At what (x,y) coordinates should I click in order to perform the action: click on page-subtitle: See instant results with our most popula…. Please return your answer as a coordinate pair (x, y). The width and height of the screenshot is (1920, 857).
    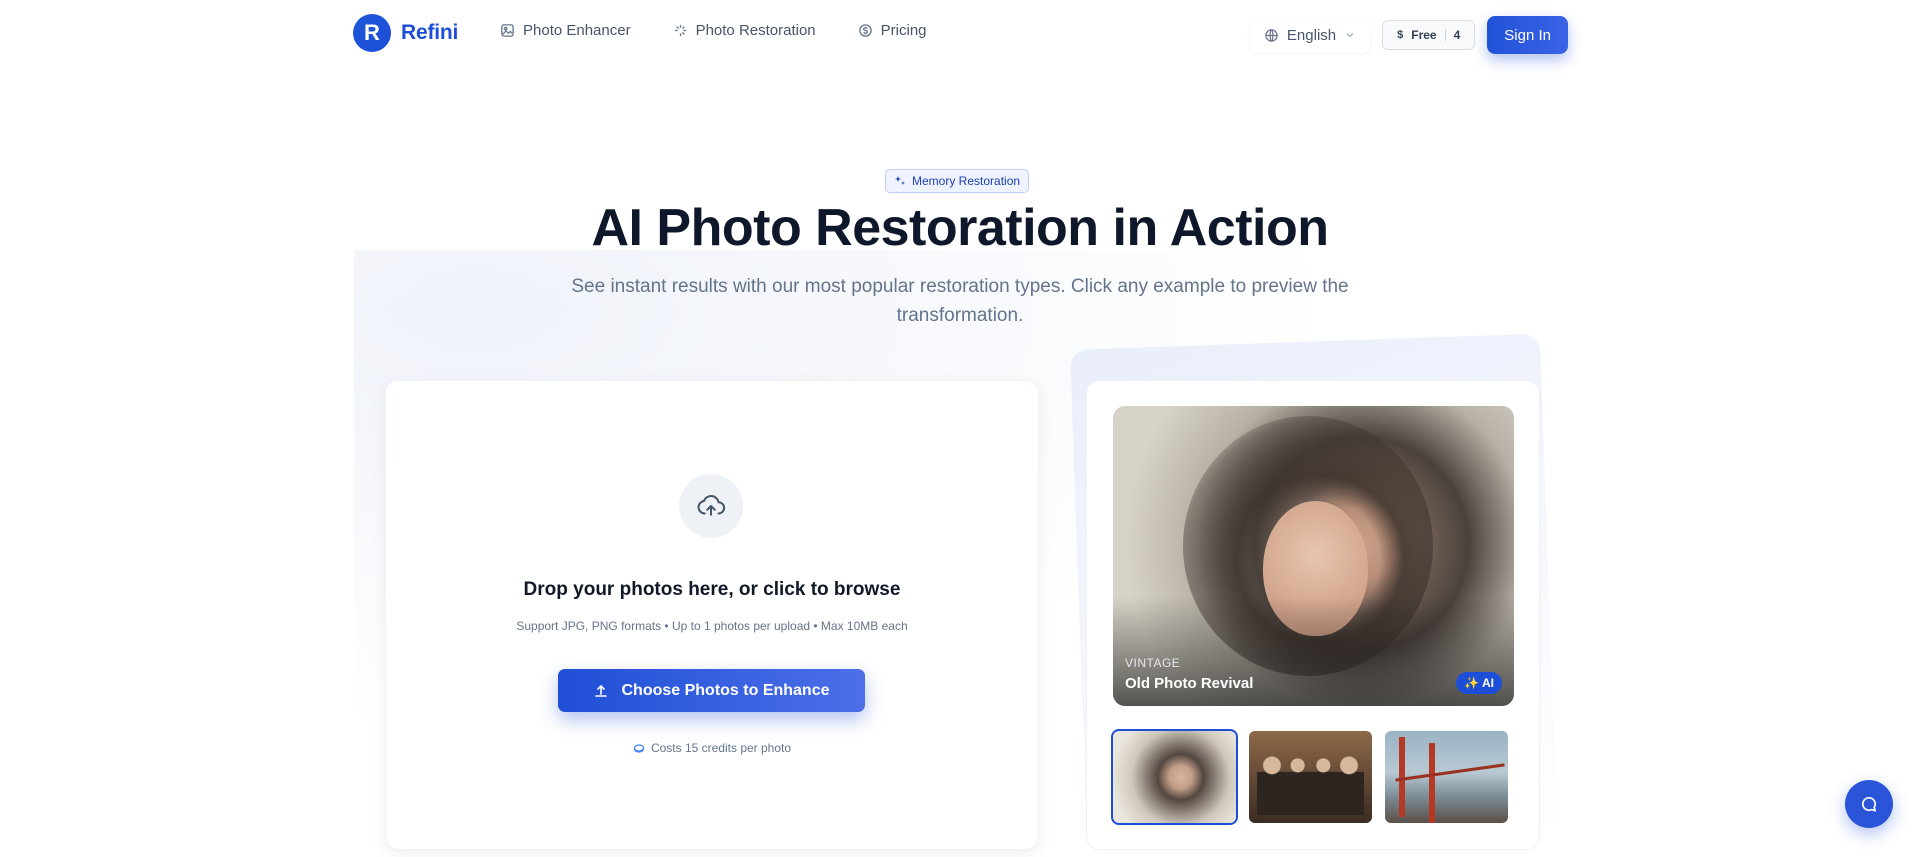
    Looking at the image, I should click on (960, 301).